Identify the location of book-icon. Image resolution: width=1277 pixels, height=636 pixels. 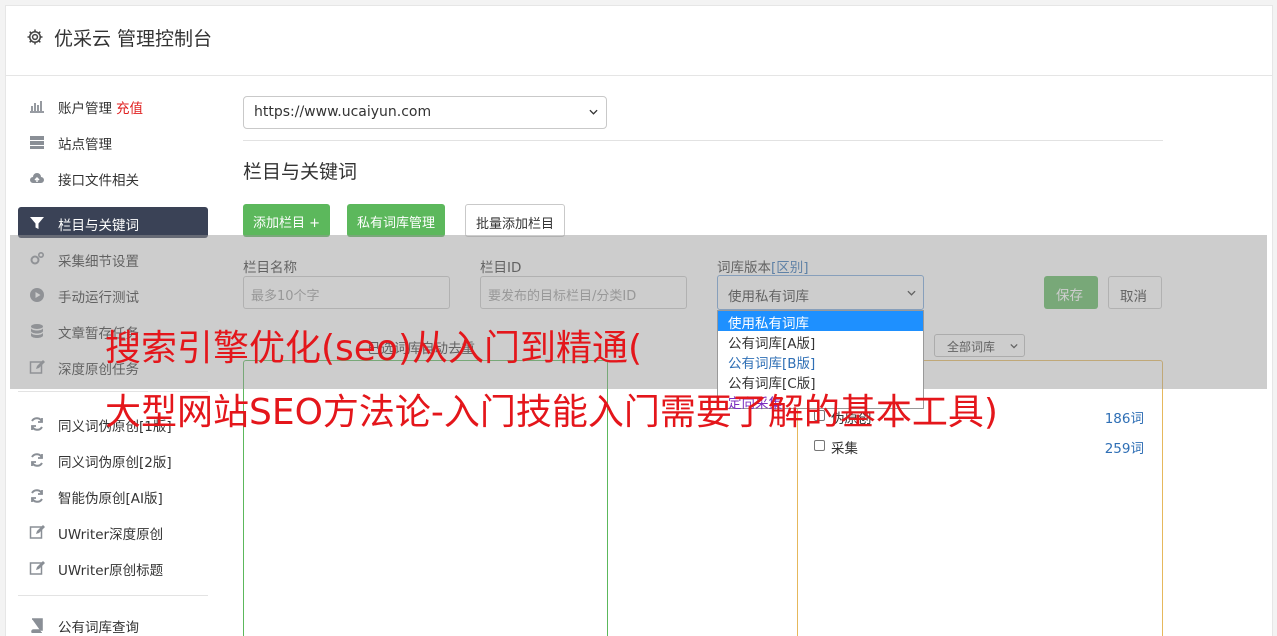
(37, 625).